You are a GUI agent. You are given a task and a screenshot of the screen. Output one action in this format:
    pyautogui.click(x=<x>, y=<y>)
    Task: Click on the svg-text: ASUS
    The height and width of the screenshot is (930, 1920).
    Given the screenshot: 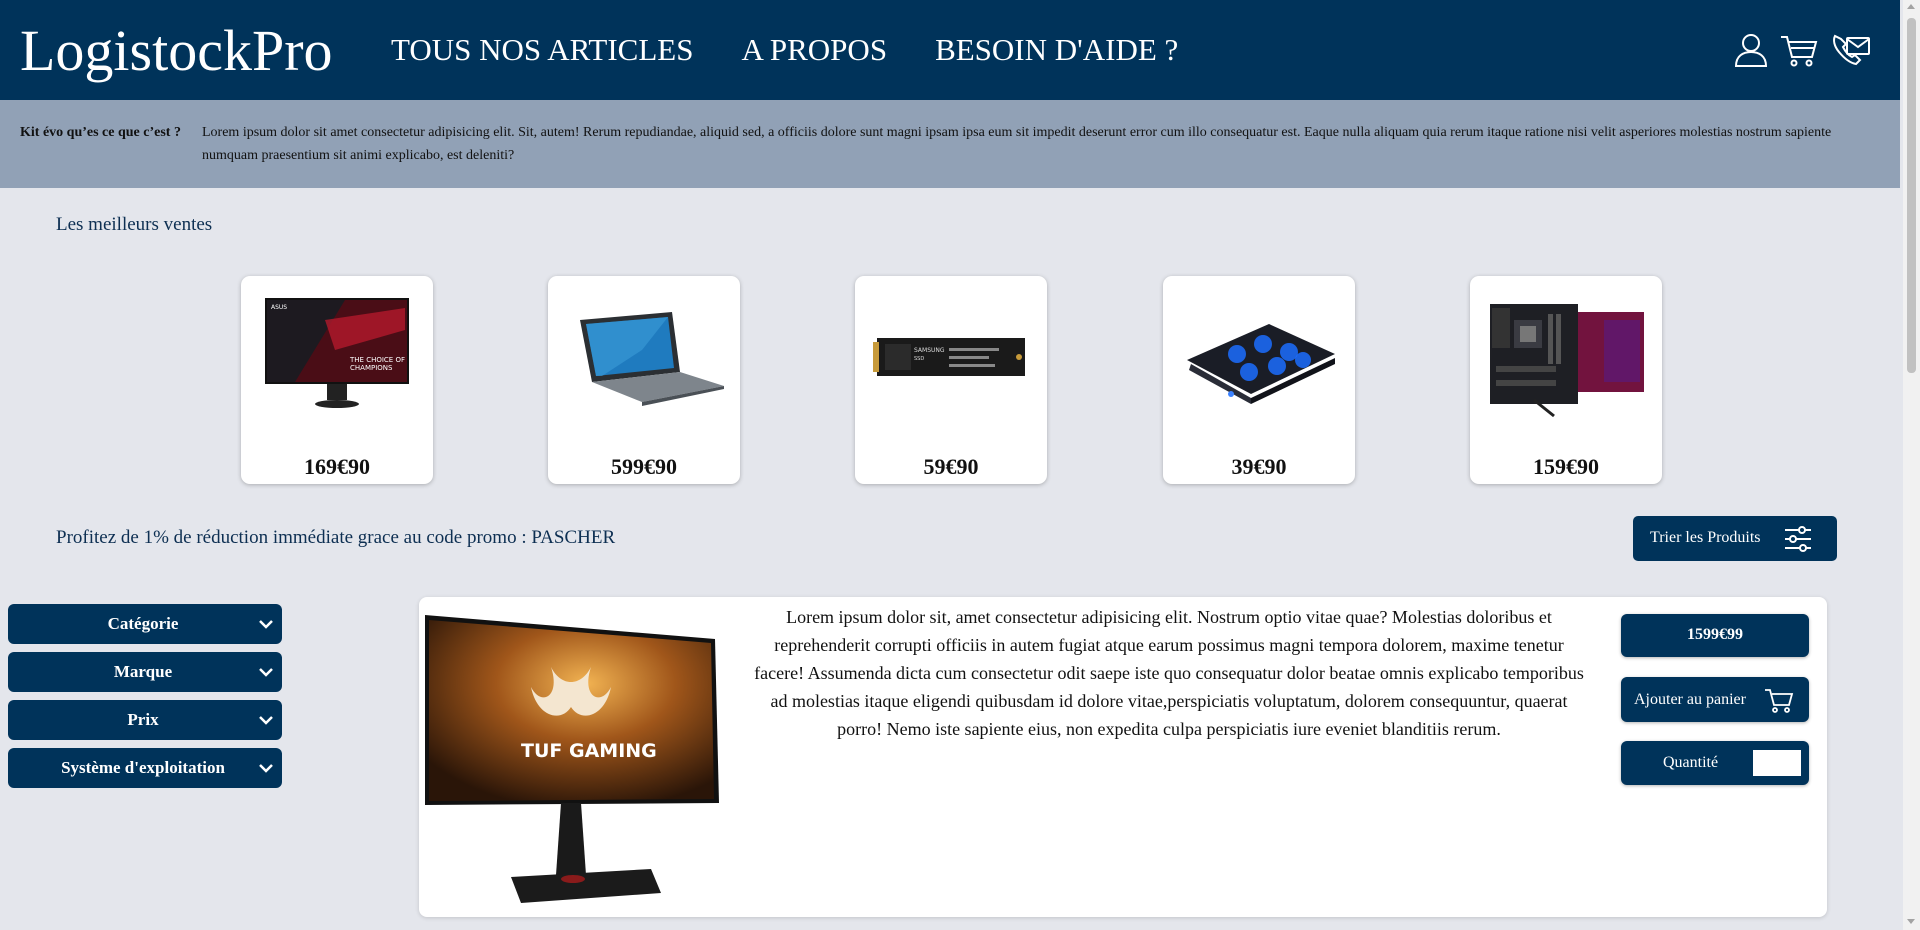 What is the action you would take?
    pyautogui.click(x=279, y=307)
    